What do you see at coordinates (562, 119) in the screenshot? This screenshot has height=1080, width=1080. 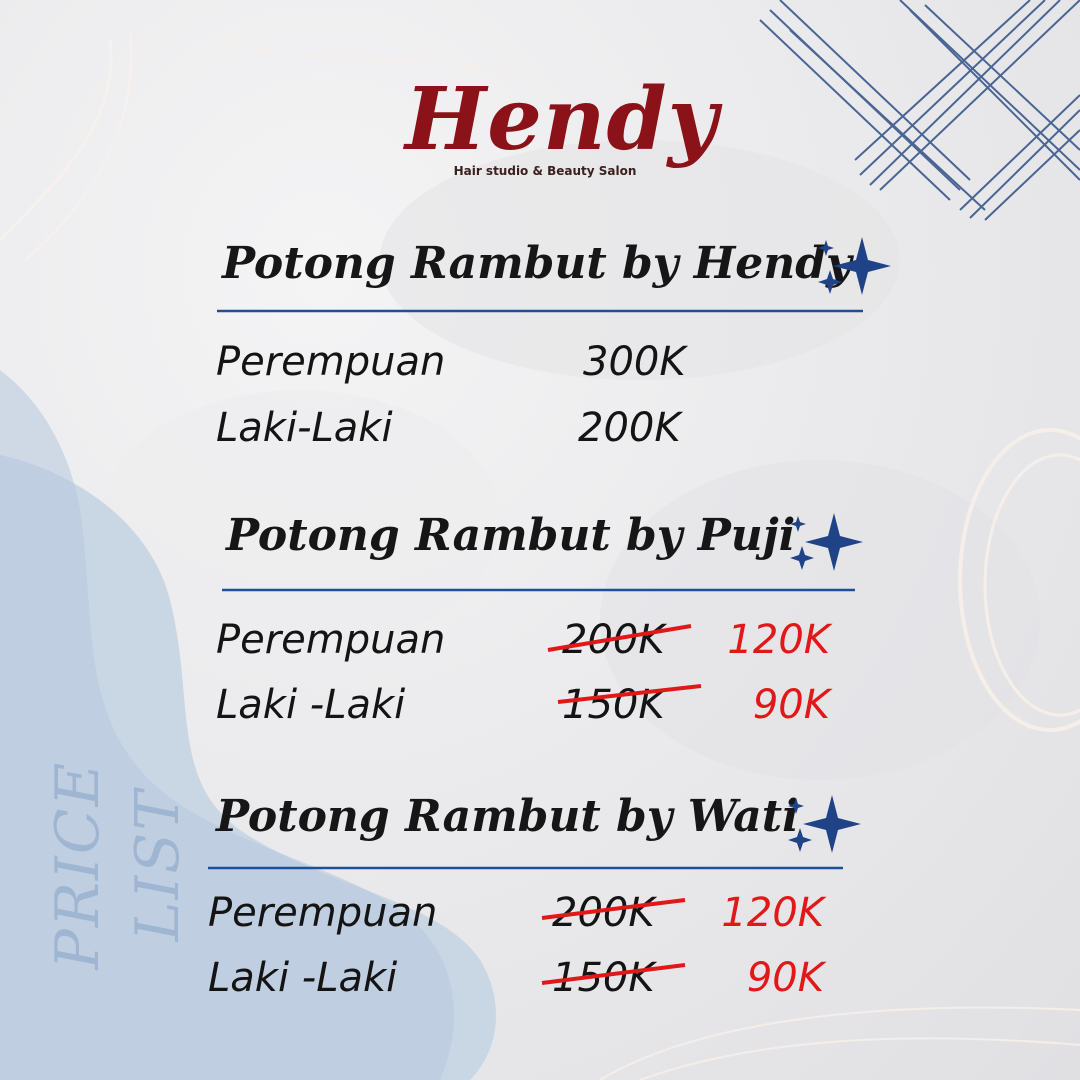 I see `brand-logo: Hendy` at bounding box center [562, 119].